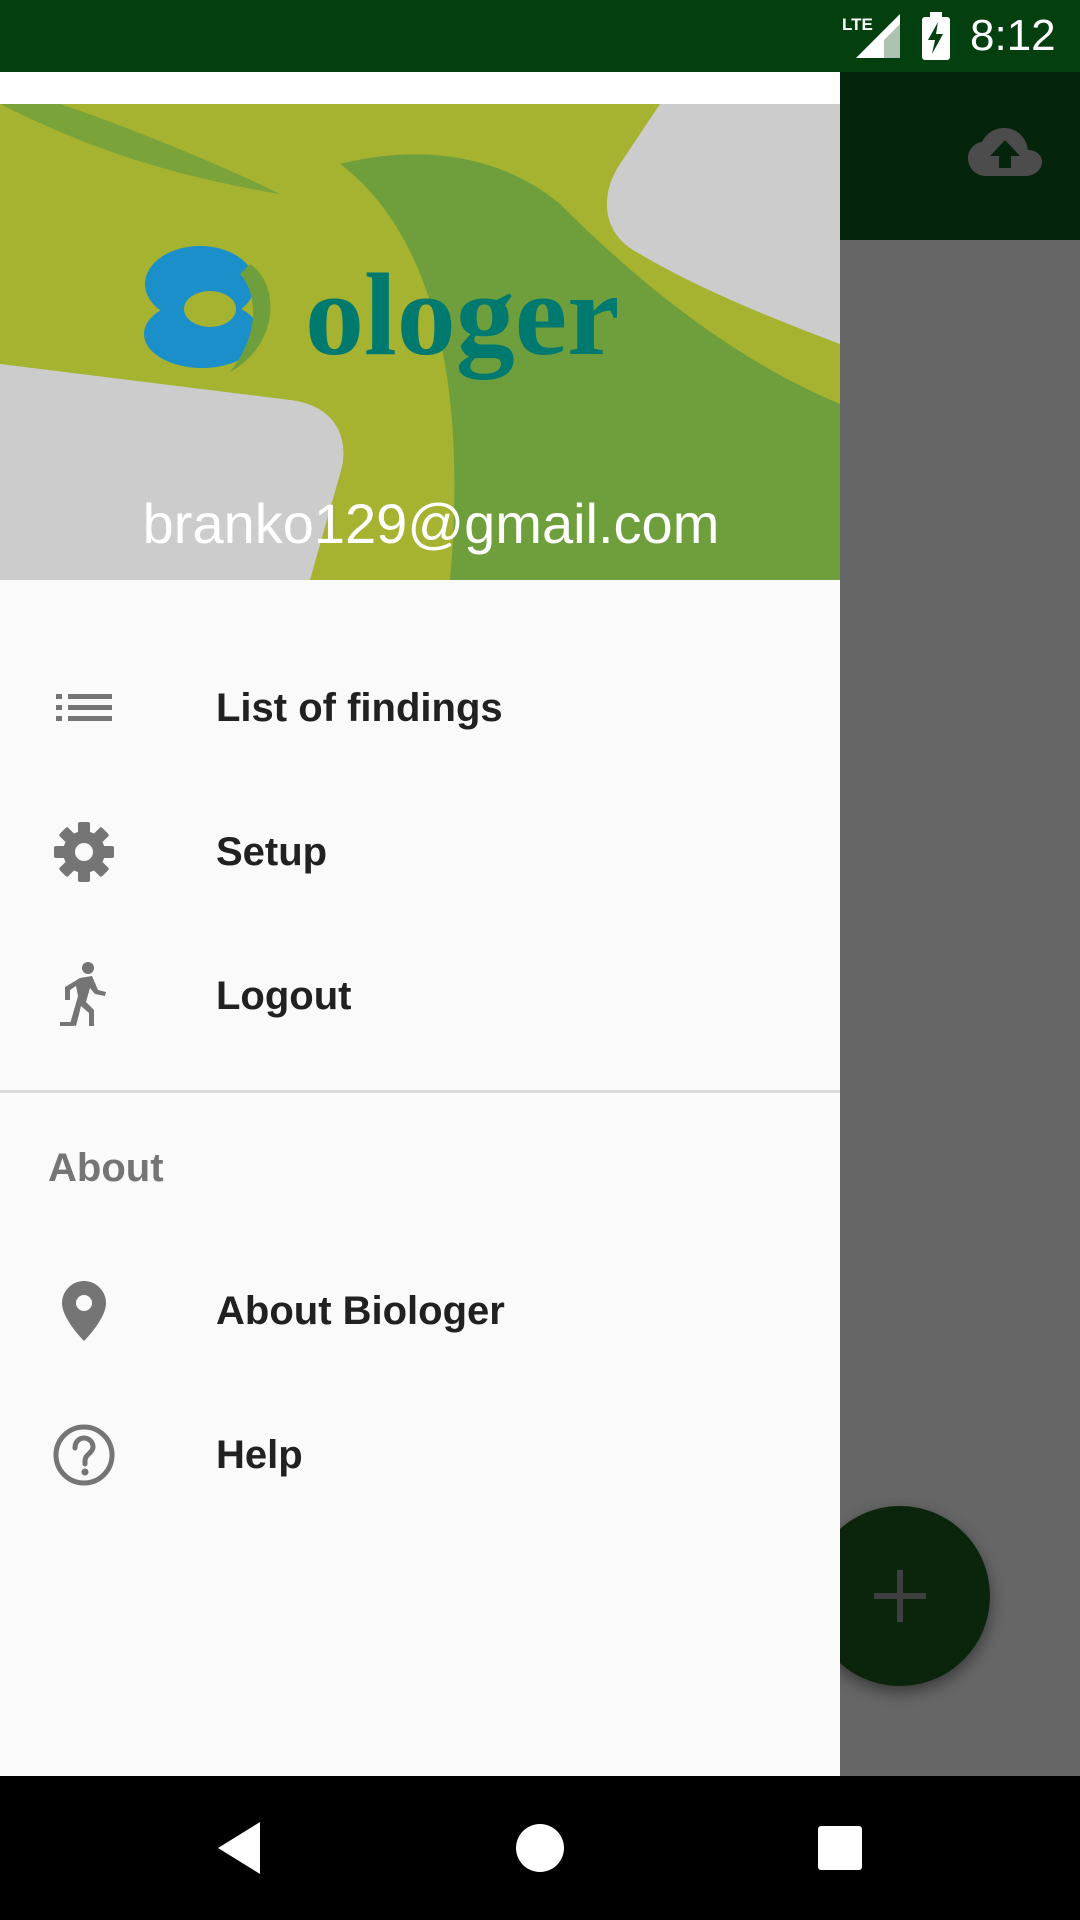 This screenshot has width=1080, height=1920. I want to click on recents-icon, so click(840, 1848).